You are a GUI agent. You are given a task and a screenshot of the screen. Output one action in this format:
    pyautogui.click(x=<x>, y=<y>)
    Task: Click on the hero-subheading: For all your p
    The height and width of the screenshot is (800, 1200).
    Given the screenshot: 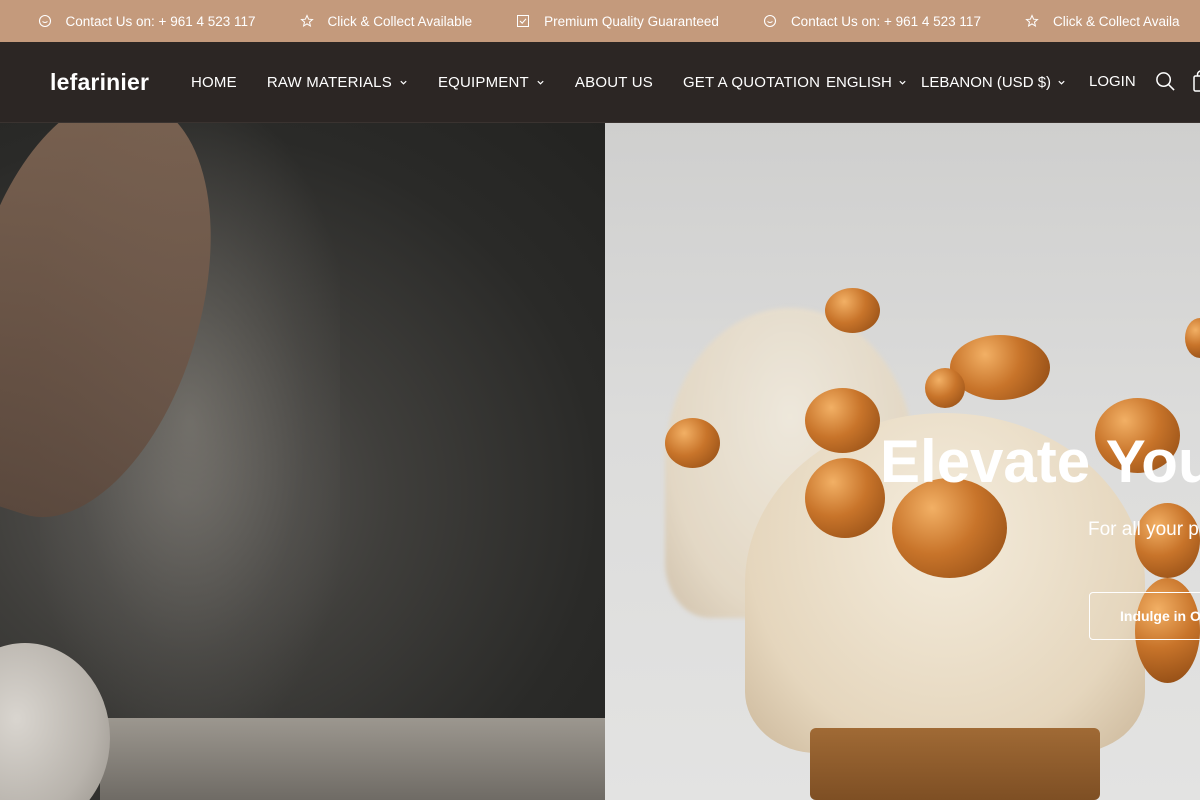 What is the action you would take?
    pyautogui.click(x=1143, y=529)
    